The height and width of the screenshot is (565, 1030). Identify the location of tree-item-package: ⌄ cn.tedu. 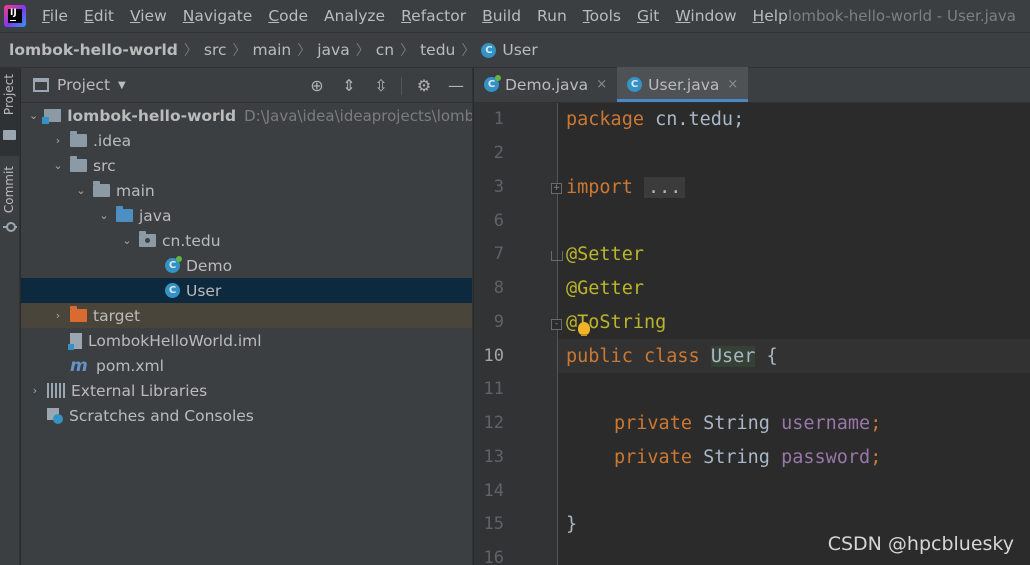
(246, 240).